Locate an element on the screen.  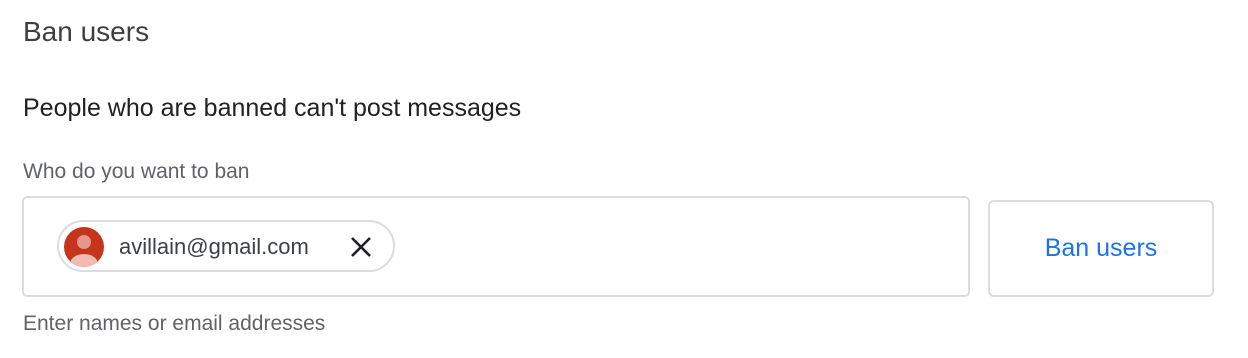
close-icon is located at coordinates (361, 247).